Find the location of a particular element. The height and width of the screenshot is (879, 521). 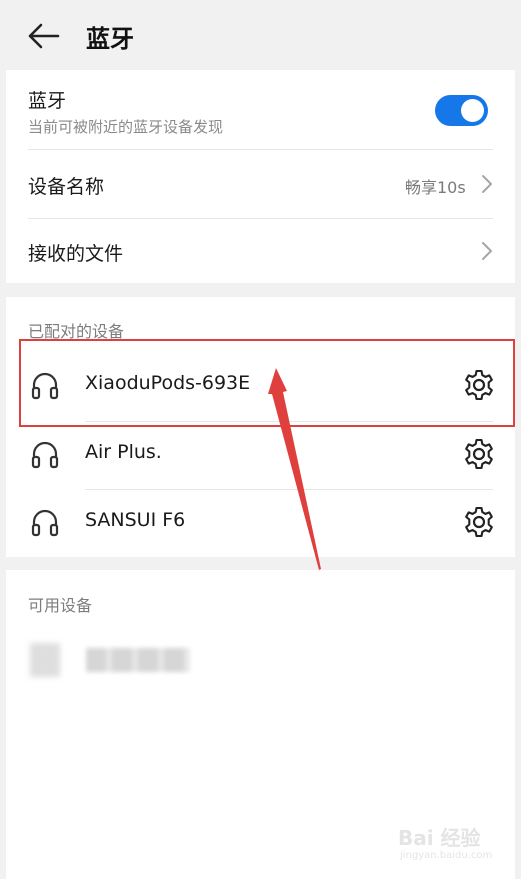

received-files-label: 接收的文件 is located at coordinates (76, 254).